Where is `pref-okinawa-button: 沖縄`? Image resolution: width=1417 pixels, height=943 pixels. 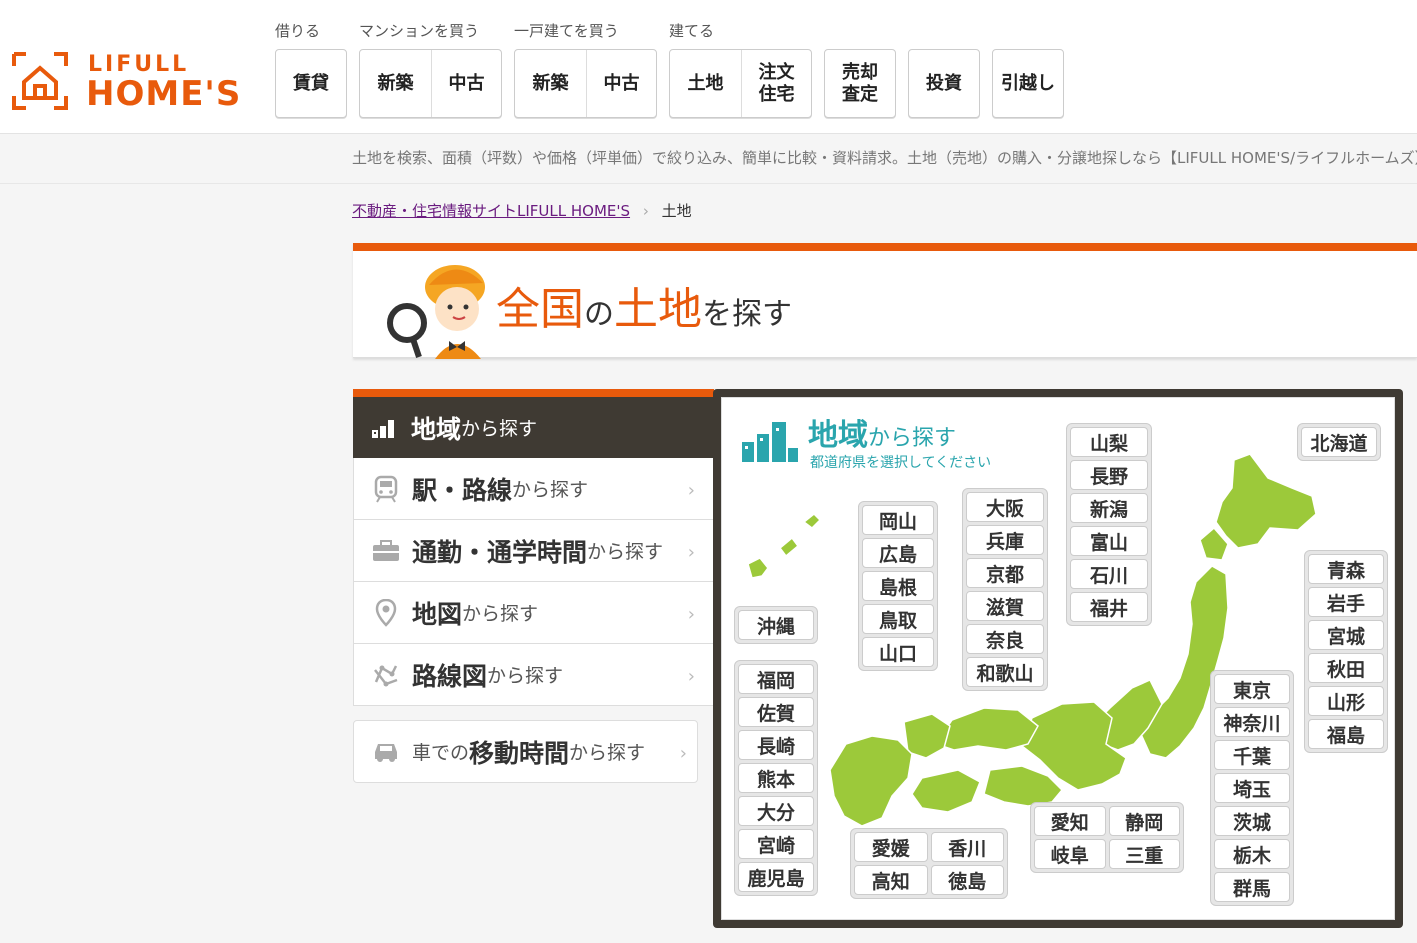
pref-okinawa-button: 沖縄 is located at coordinates (776, 625).